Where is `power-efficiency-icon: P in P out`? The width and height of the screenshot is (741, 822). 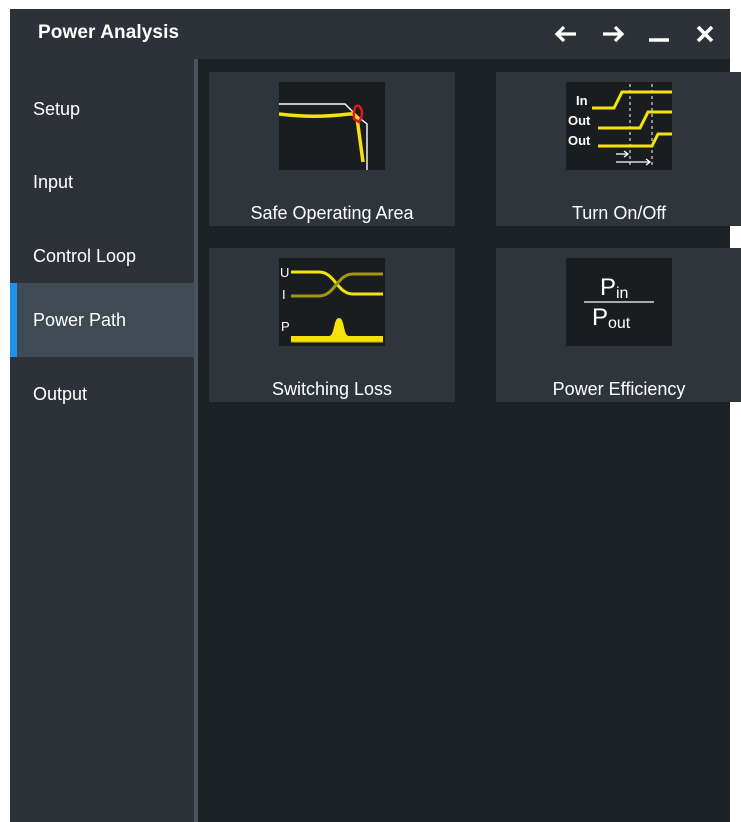 power-efficiency-icon: P in P out is located at coordinates (619, 302).